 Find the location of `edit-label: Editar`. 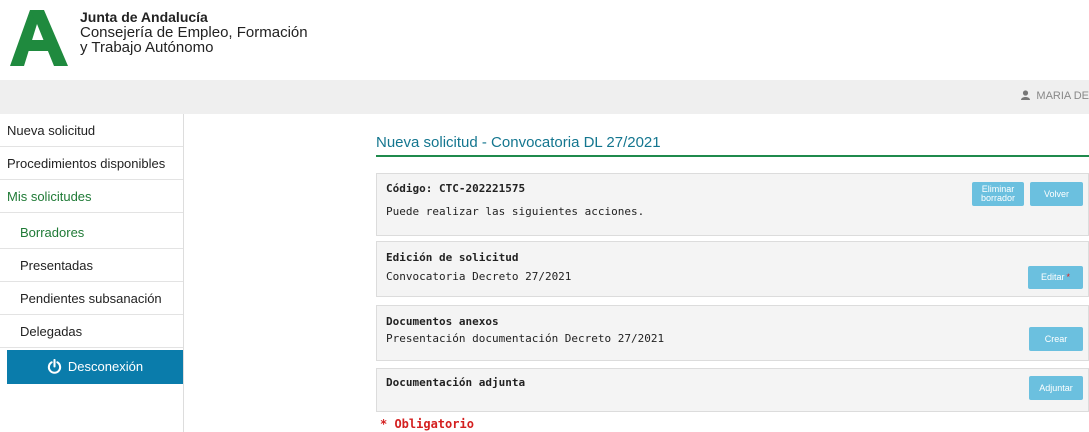

edit-label: Editar is located at coordinates (1052, 277).